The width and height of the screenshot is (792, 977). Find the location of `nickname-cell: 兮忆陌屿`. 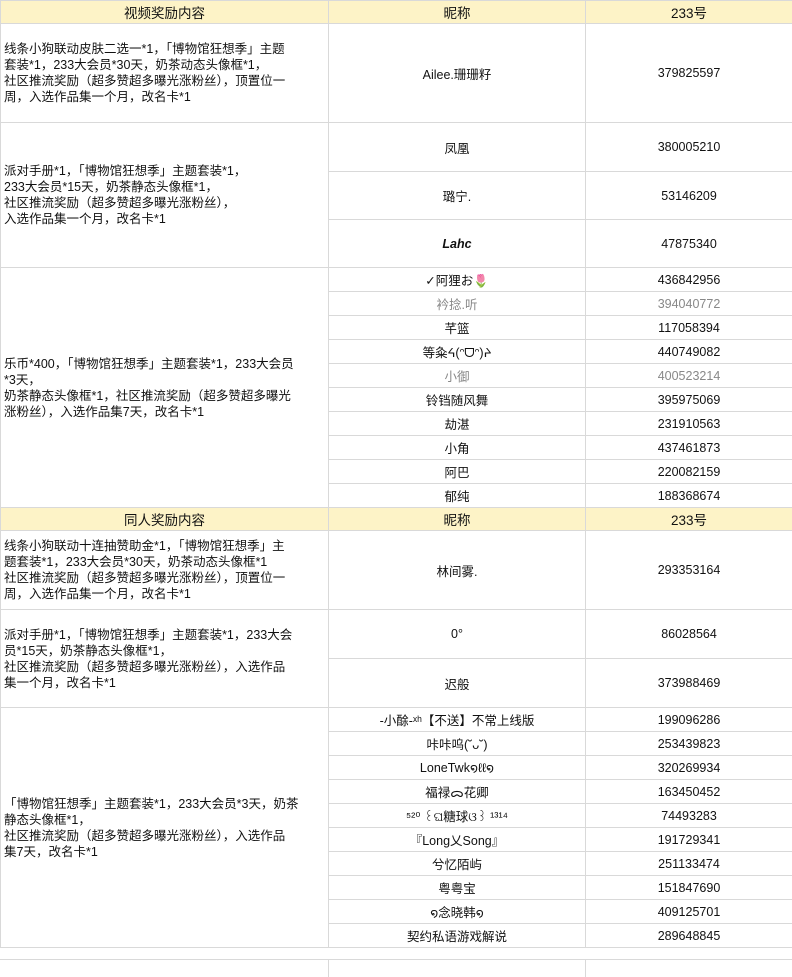

nickname-cell: 兮忆陌屿 is located at coordinates (457, 864).